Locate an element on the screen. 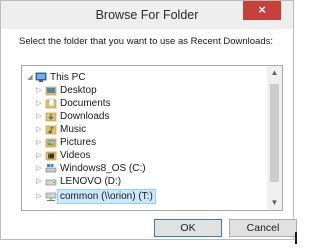 This screenshot has width=320, height=250. tree-item-pictures: ▷ Pictures is located at coordinates (144, 142).